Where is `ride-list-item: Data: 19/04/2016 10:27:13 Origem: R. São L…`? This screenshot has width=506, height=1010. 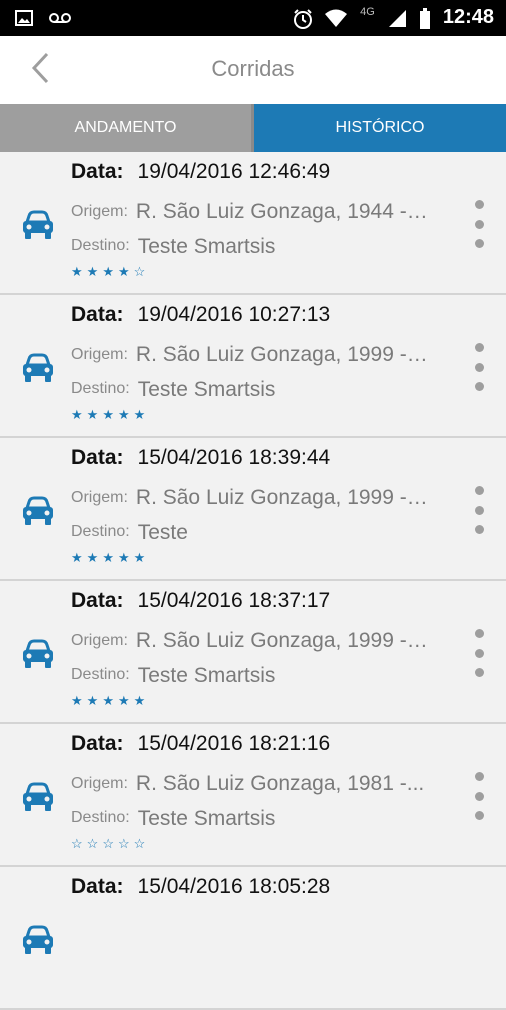 ride-list-item: Data: 19/04/2016 10:27:13 Origem: R. São L… is located at coordinates (253, 366).